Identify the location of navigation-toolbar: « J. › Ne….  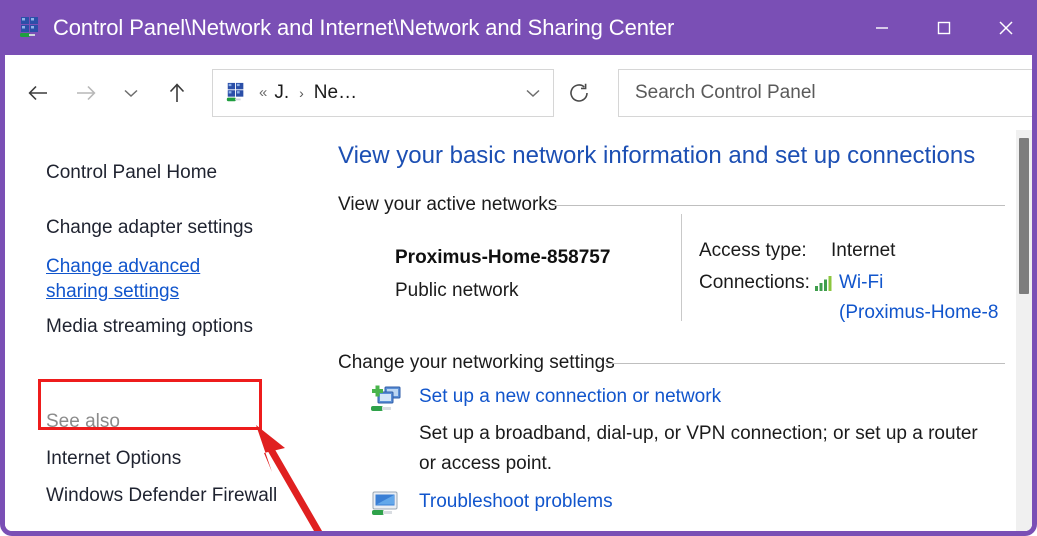
(518, 92).